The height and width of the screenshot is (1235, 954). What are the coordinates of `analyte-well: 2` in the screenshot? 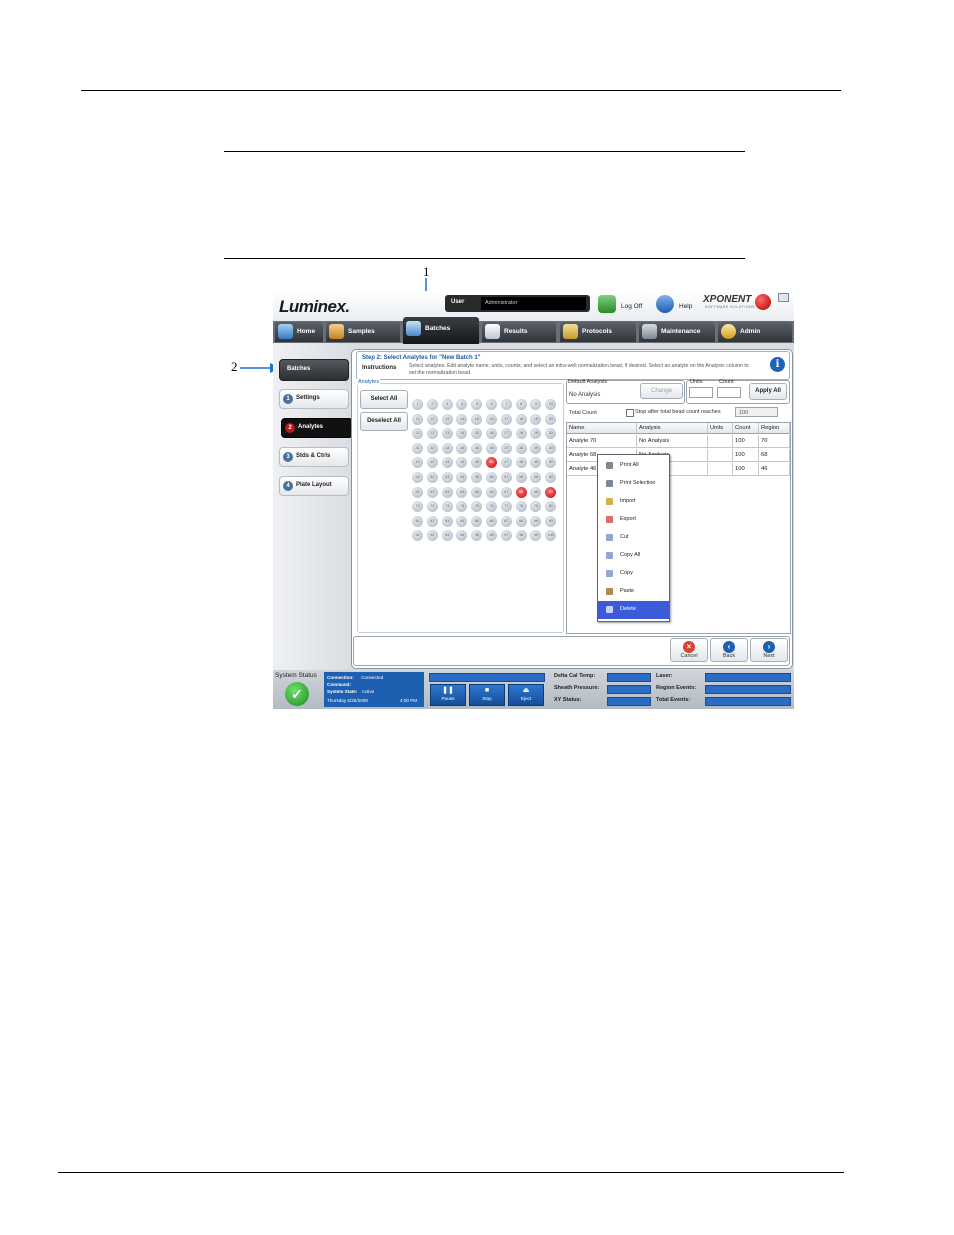 It's located at (432, 404).